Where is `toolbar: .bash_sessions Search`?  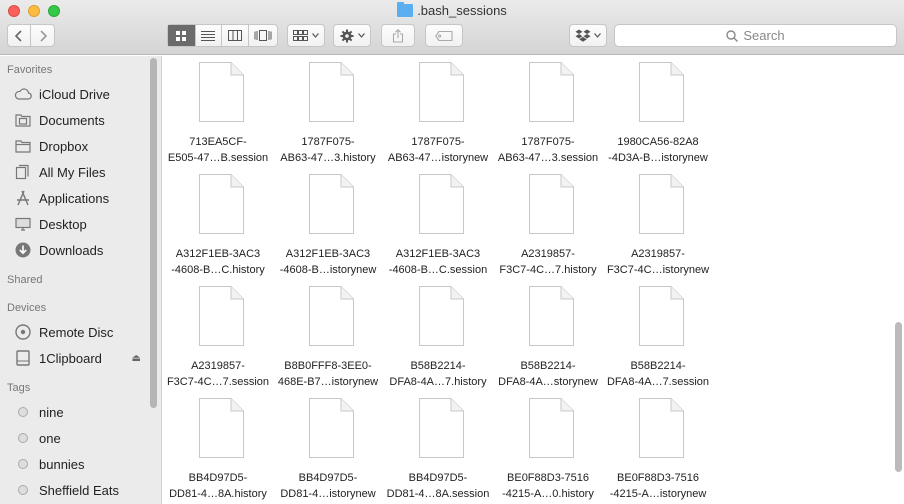 toolbar: .bash_sessions Search is located at coordinates (452, 27).